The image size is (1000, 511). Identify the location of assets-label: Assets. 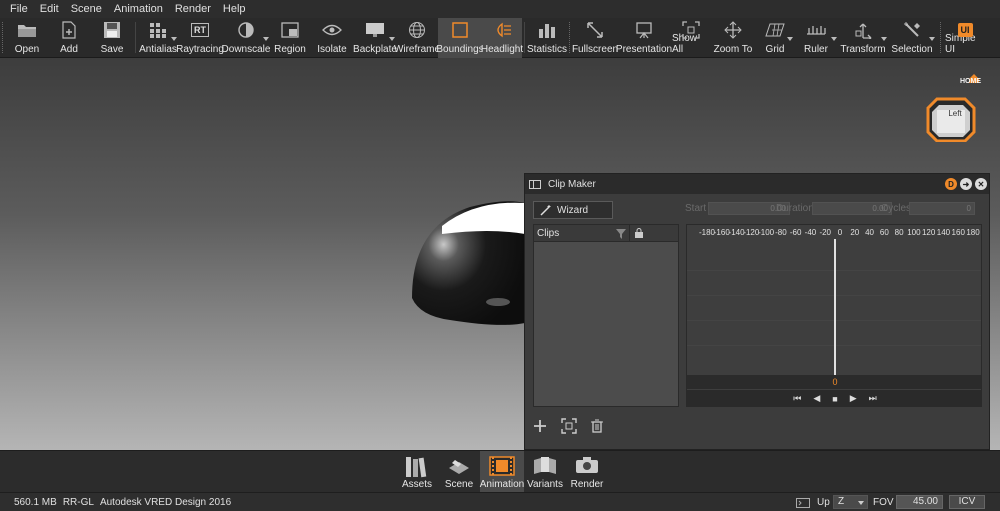
(416, 484).